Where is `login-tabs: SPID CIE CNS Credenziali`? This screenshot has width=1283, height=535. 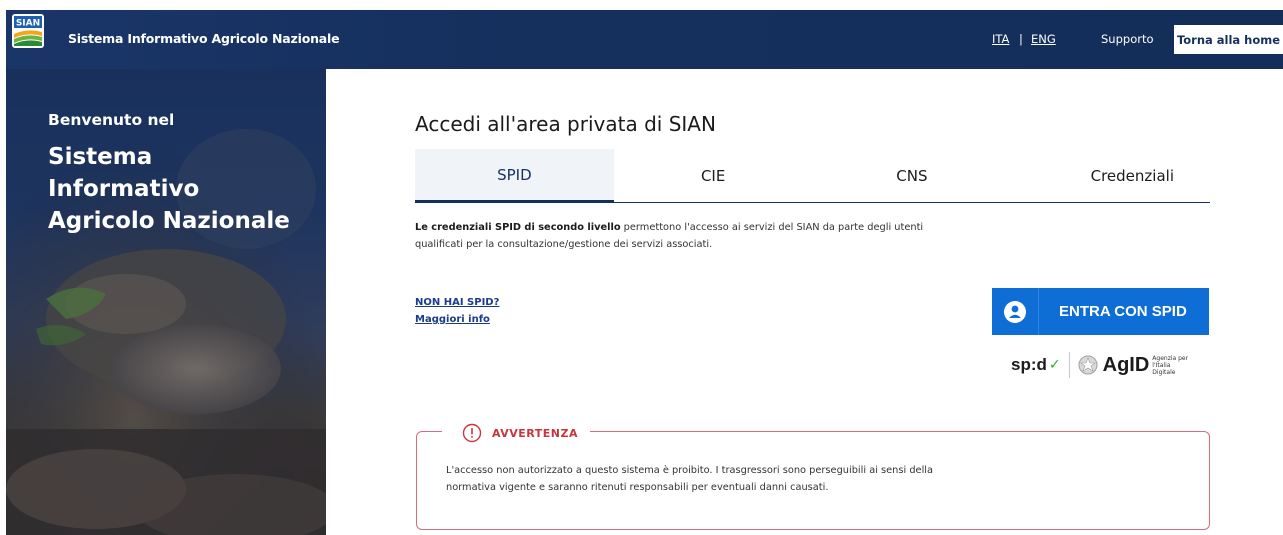 login-tabs: SPID CIE CNS Credenziali is located at coordinates (812, 176).